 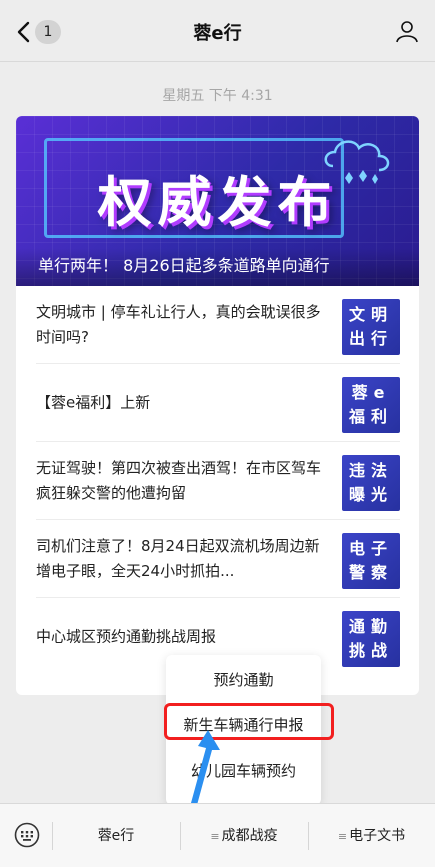 I want to click on top-bar: 1 蓉e行, so click(x=217, y=31).